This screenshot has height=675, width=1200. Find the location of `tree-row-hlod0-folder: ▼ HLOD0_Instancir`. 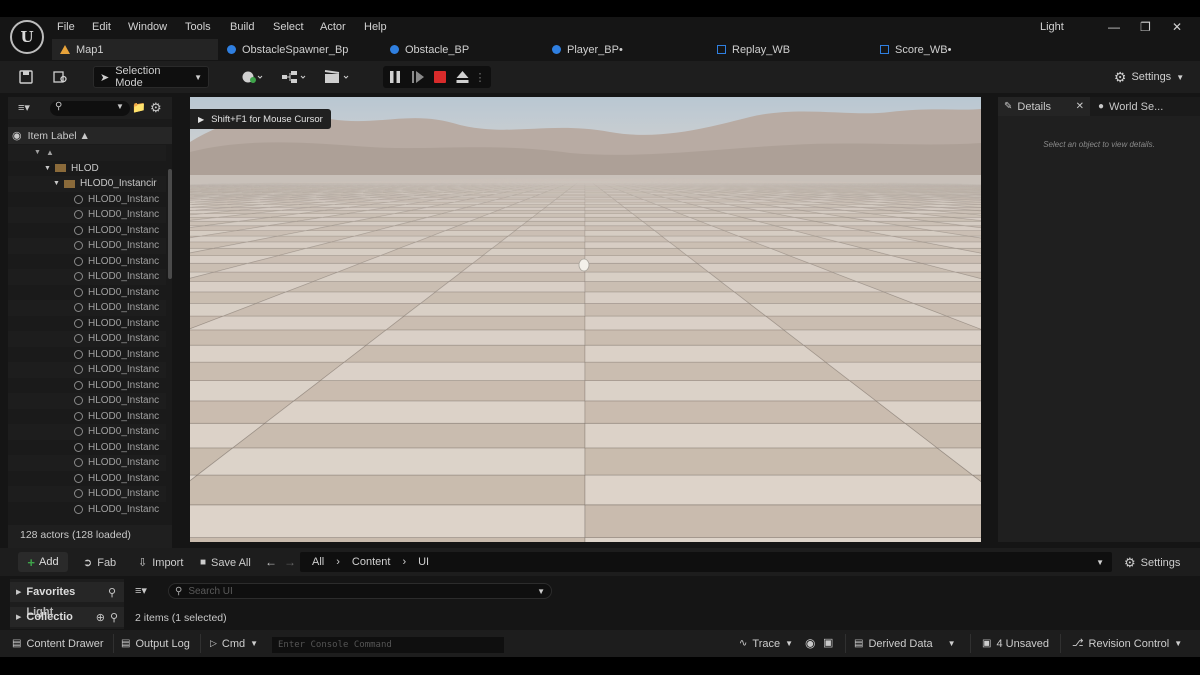

tree-row-hlod0-folder: ▼ HLOD0_Instancir is located at coordinates (87, 184).